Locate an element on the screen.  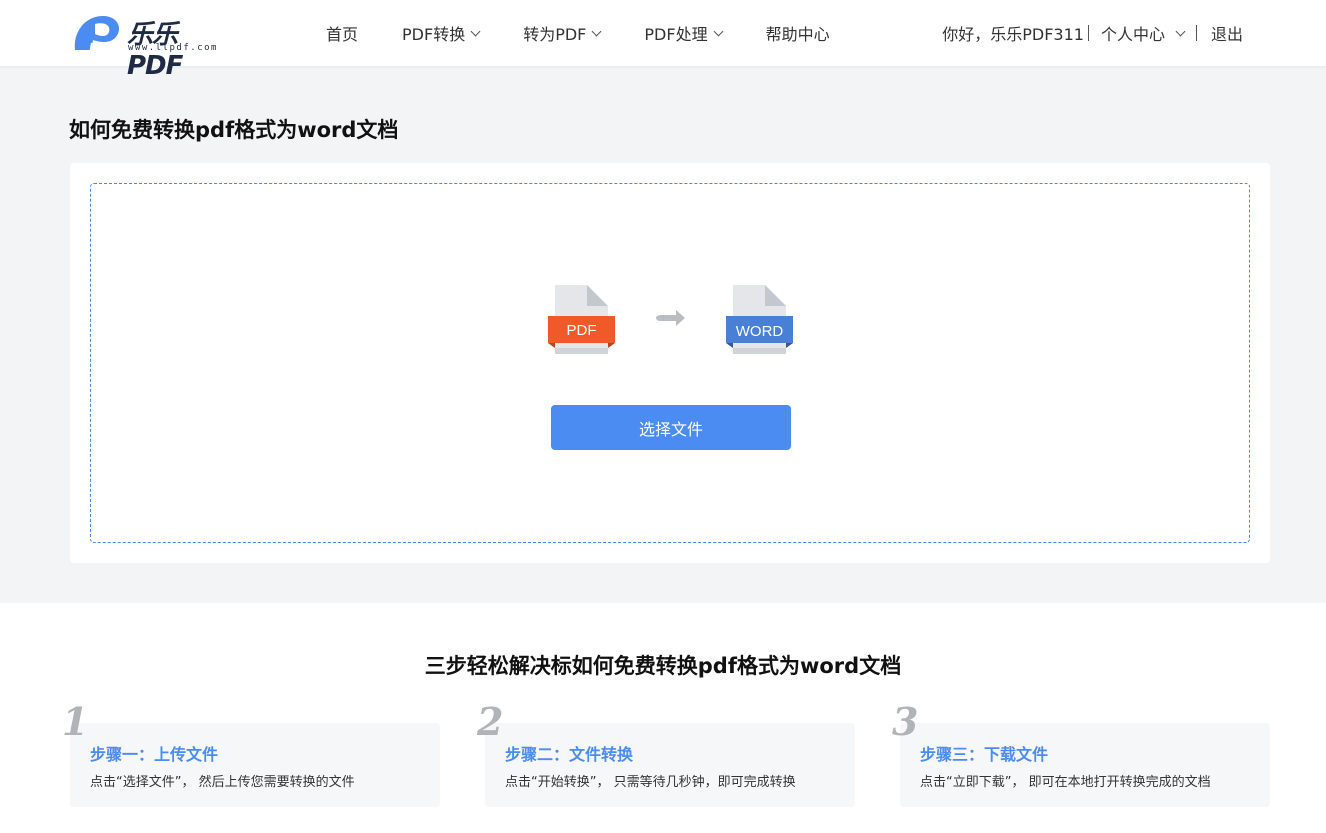
step-desc: 点击“选择文件”， 然后上传您需要转换的文件 is located at coordinates (222, 782).